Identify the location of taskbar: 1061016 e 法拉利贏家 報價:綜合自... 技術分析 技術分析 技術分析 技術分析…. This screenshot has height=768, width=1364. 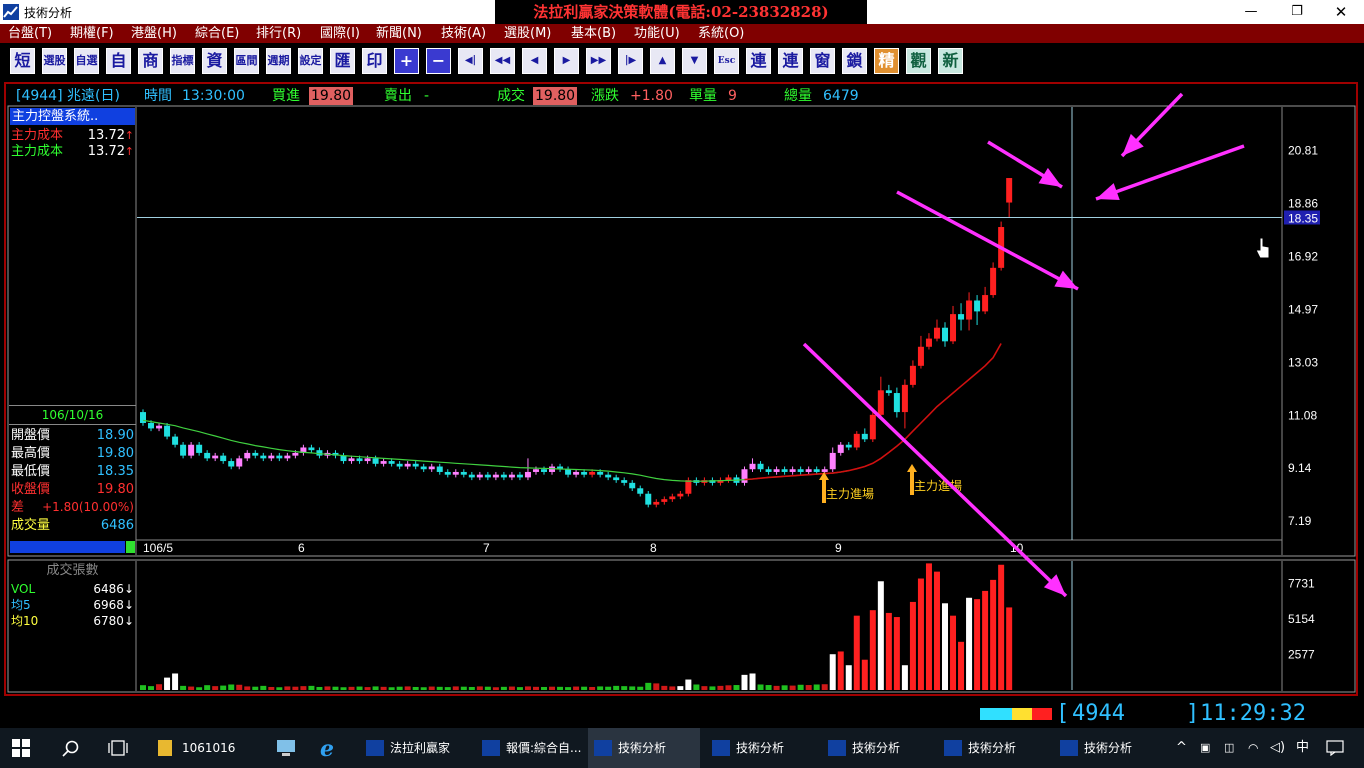
(682, 748).